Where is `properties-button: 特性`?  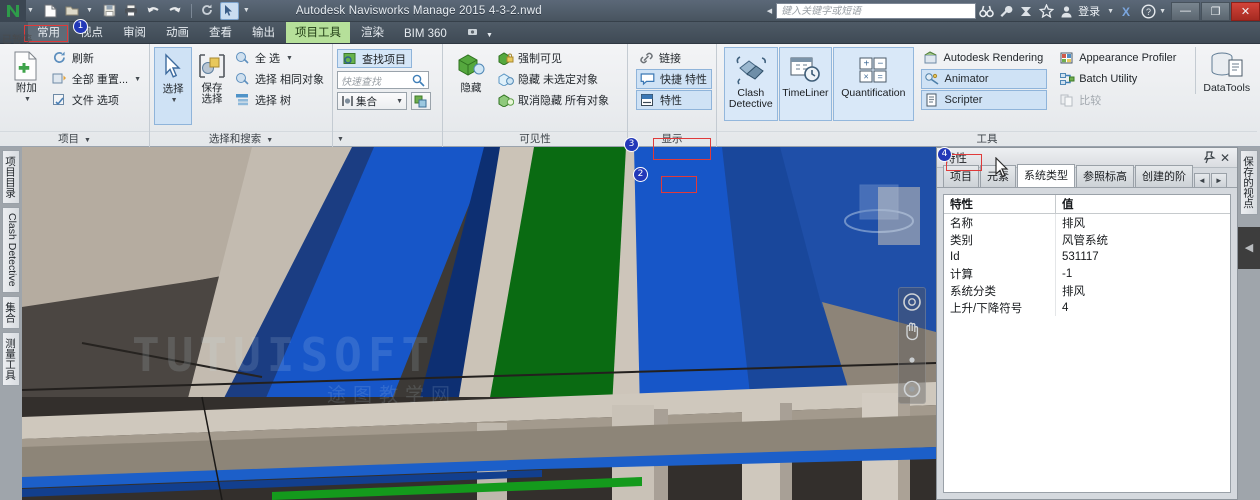 properties-button: 特性 is located at coordinates (674, 100).